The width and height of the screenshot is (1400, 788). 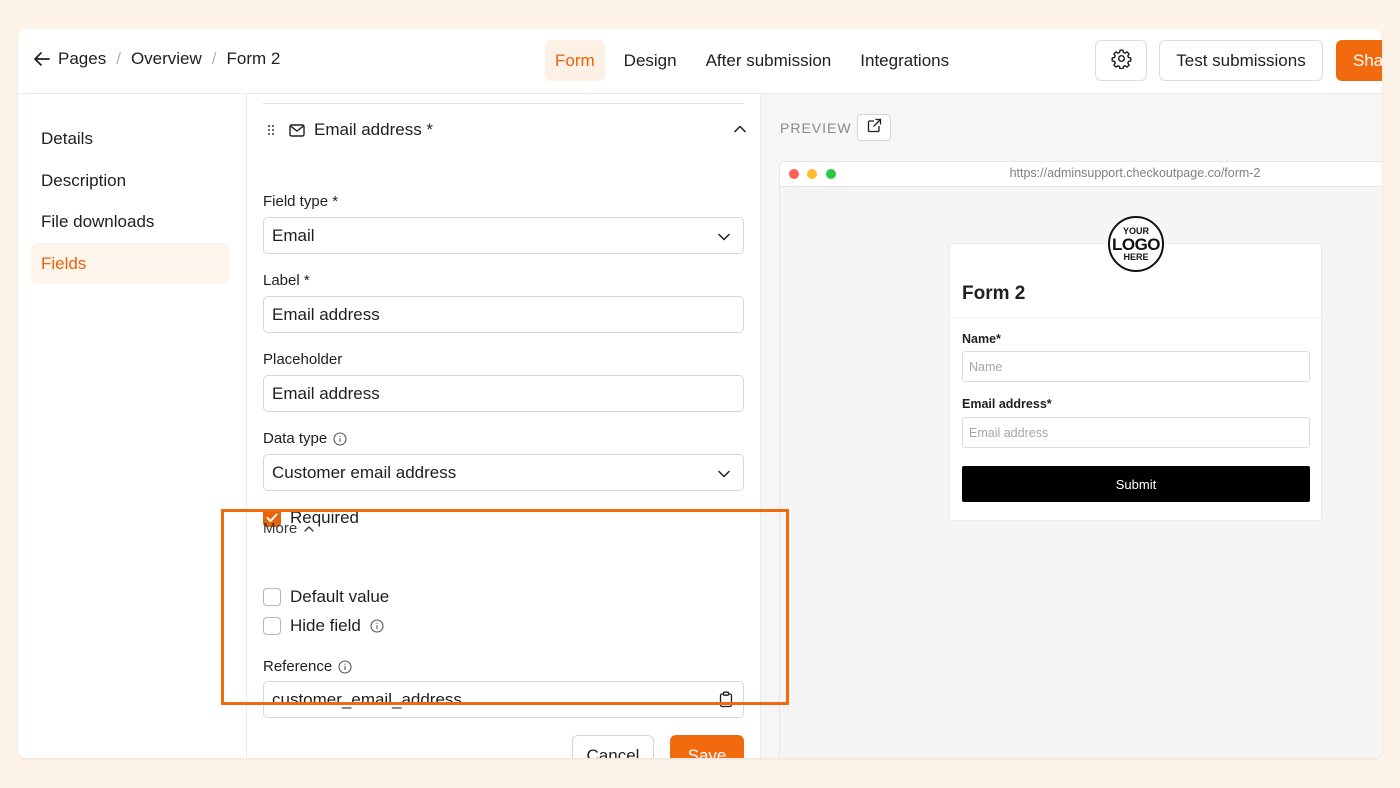 I want to click on preview-name-input: Name, so click(x=1136, y=366).